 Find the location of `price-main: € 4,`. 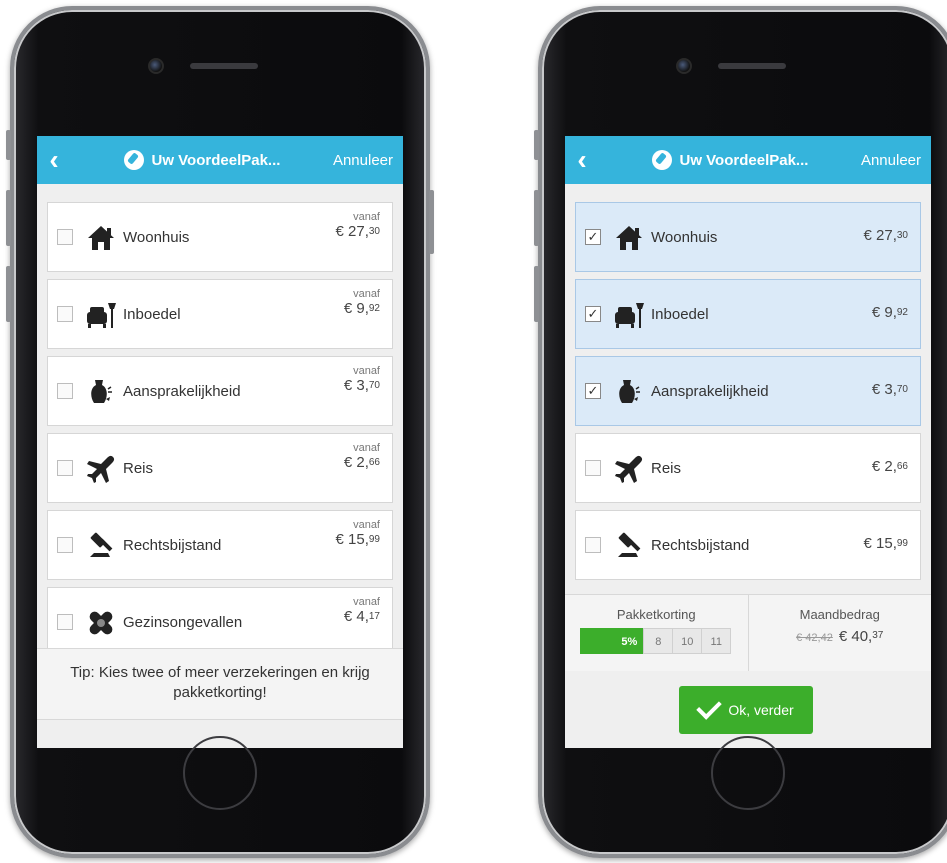

price-main: € 4, is located at coordinates (356, 616).